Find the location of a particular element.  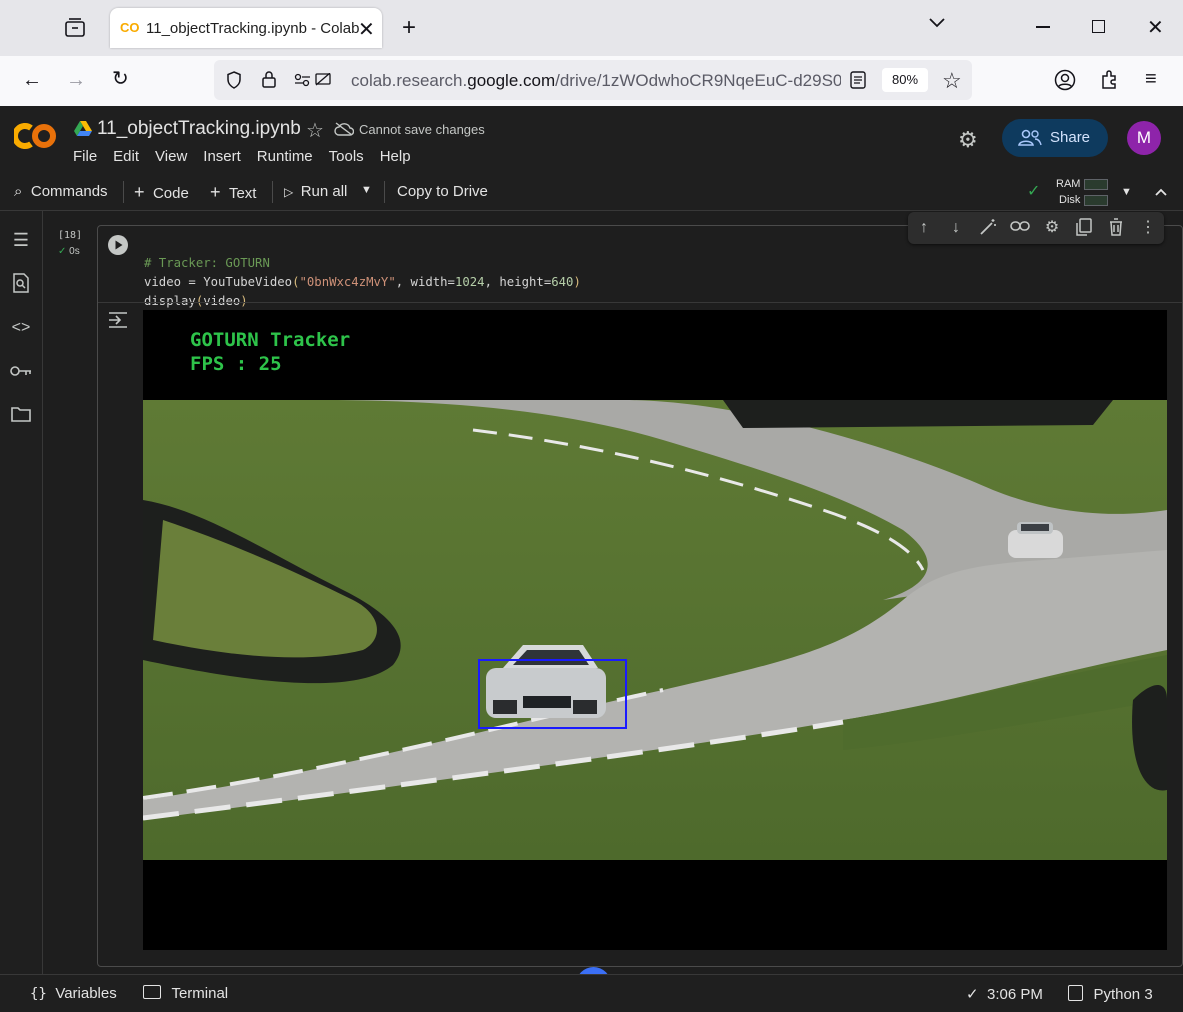

permissions-icon is located at coordinates (313, 82).